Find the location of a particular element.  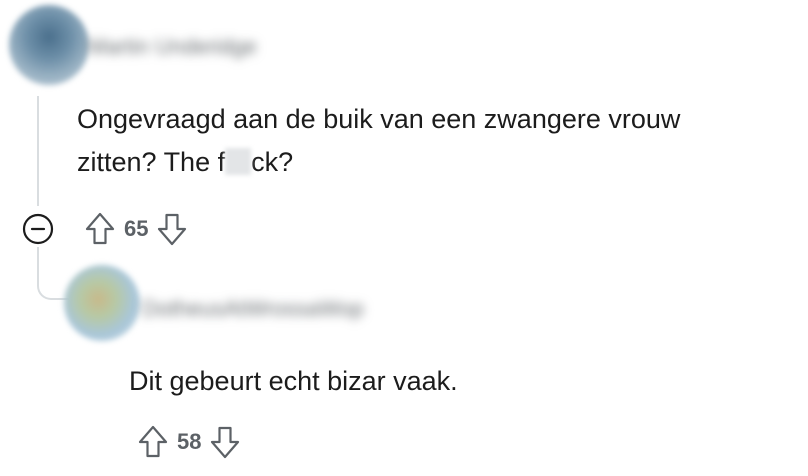

comment-author: DotheusAtWrossaWop is located at coordinates (253, 309).